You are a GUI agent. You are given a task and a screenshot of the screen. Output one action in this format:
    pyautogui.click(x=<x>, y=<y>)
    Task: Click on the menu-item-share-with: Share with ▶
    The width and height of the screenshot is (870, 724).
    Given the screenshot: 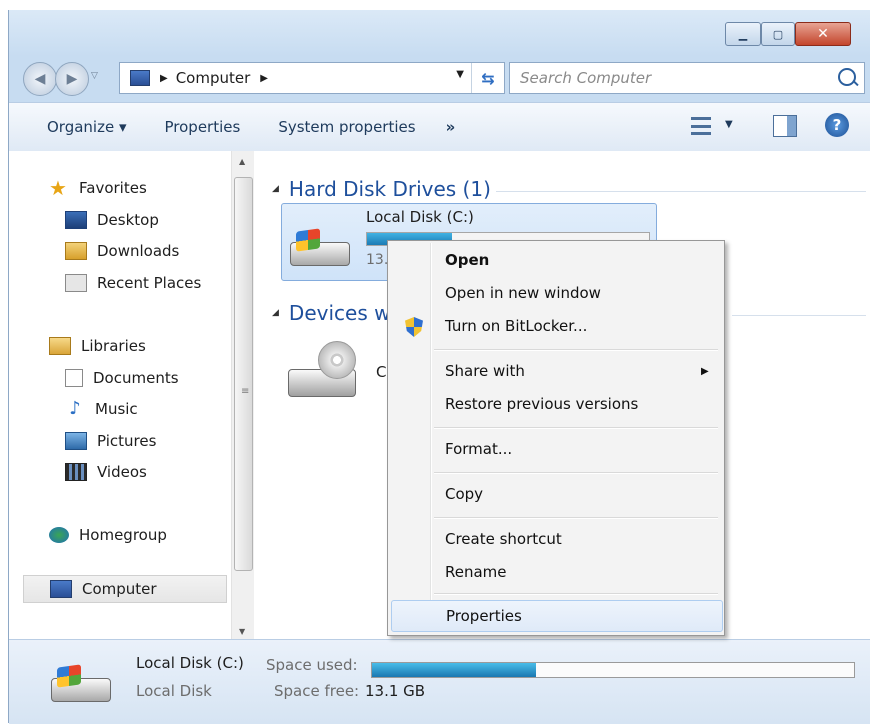 What is the action you would take?
    pyautogui.click(x=556, y=371)
    